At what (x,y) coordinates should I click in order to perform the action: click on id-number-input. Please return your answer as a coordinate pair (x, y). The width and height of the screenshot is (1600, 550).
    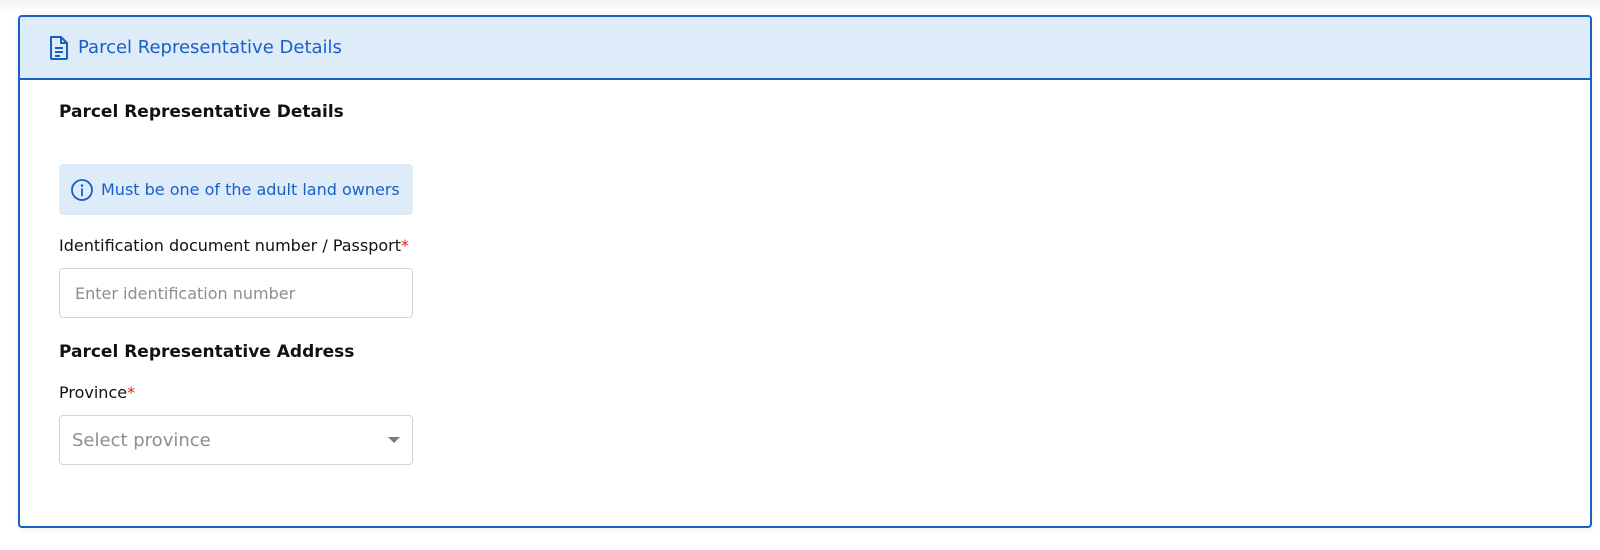
    Looking at the image, I should click on (236, 293).